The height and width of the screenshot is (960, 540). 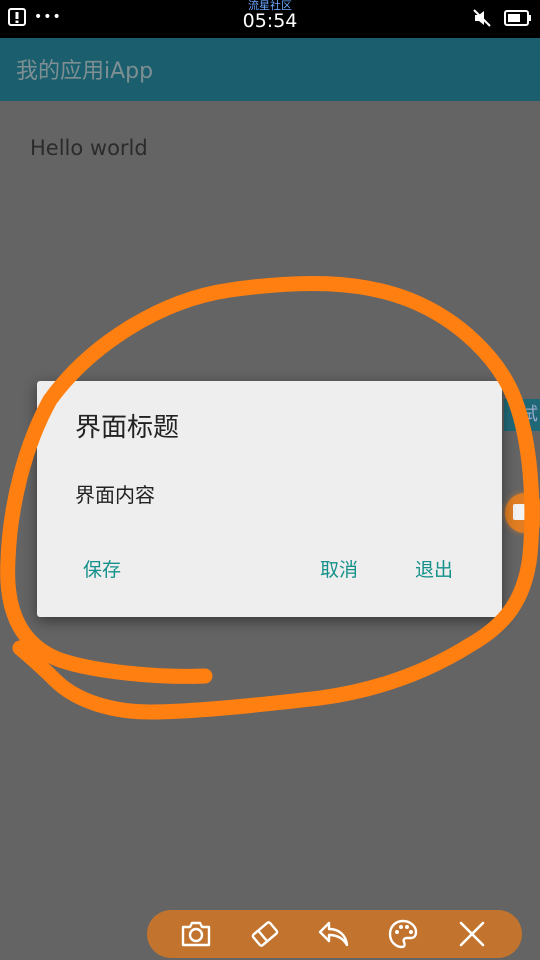 I want to click on exit-button: 退出, so click(x=434, y=570).